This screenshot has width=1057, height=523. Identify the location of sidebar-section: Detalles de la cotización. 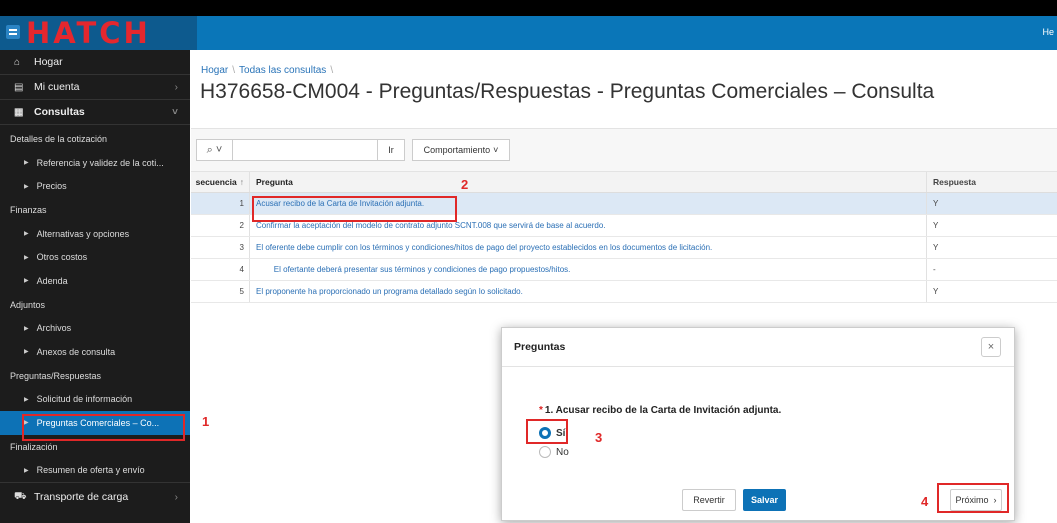
(95, 139).